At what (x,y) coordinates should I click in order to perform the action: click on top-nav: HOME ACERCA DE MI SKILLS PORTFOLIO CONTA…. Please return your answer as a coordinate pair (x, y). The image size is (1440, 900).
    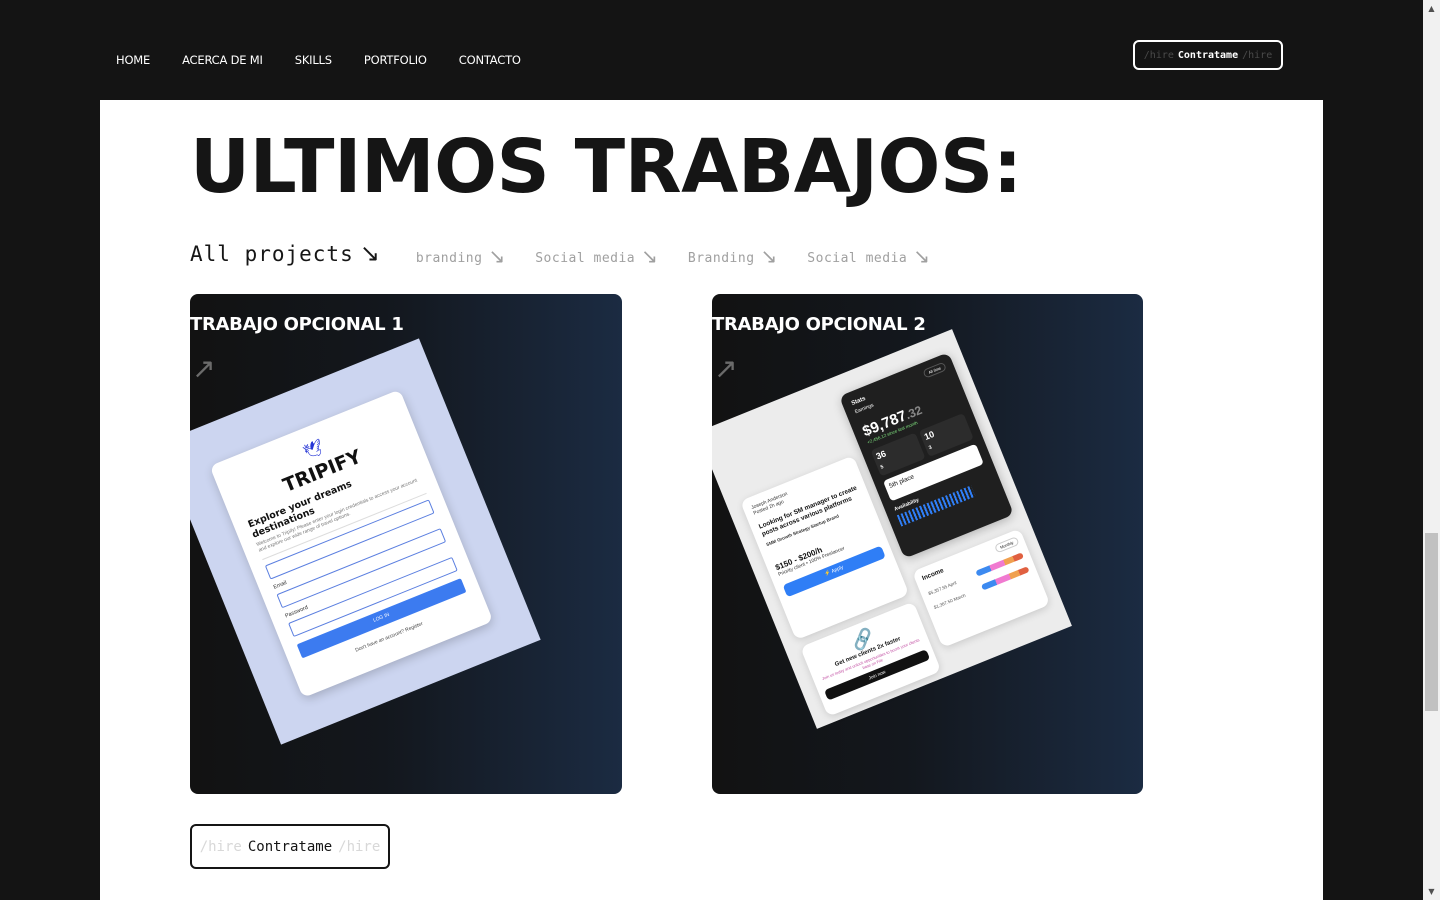
    Looking at the image, I should click on (711, 50).